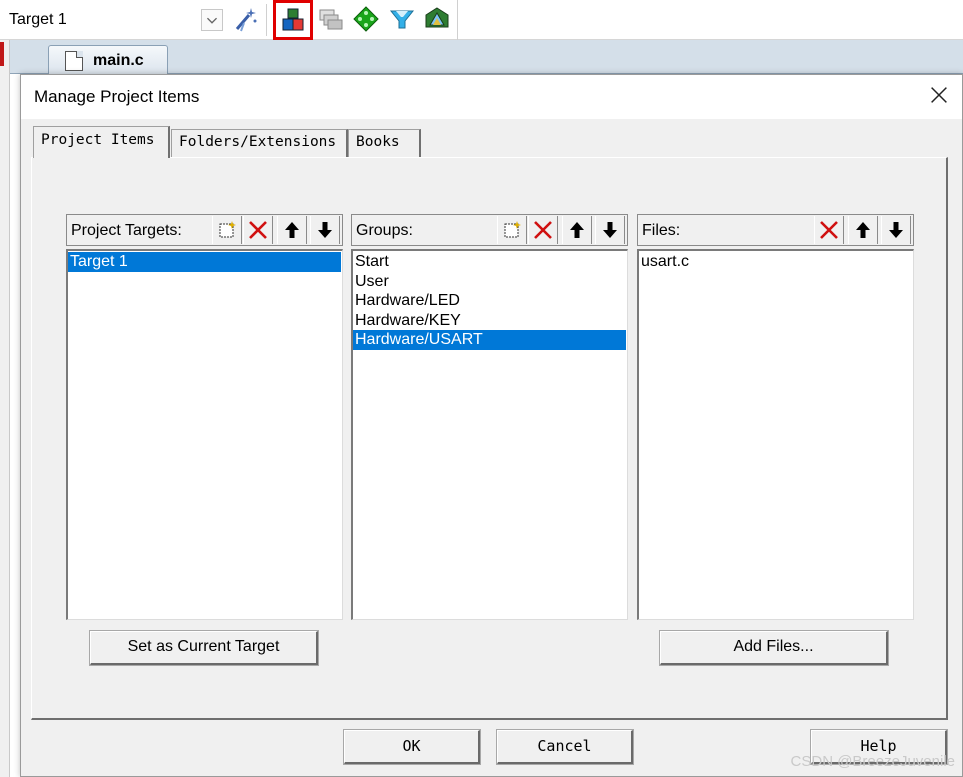  I want to click on watermark: CSDN @BreezeJuvenile, so click(872, 761).